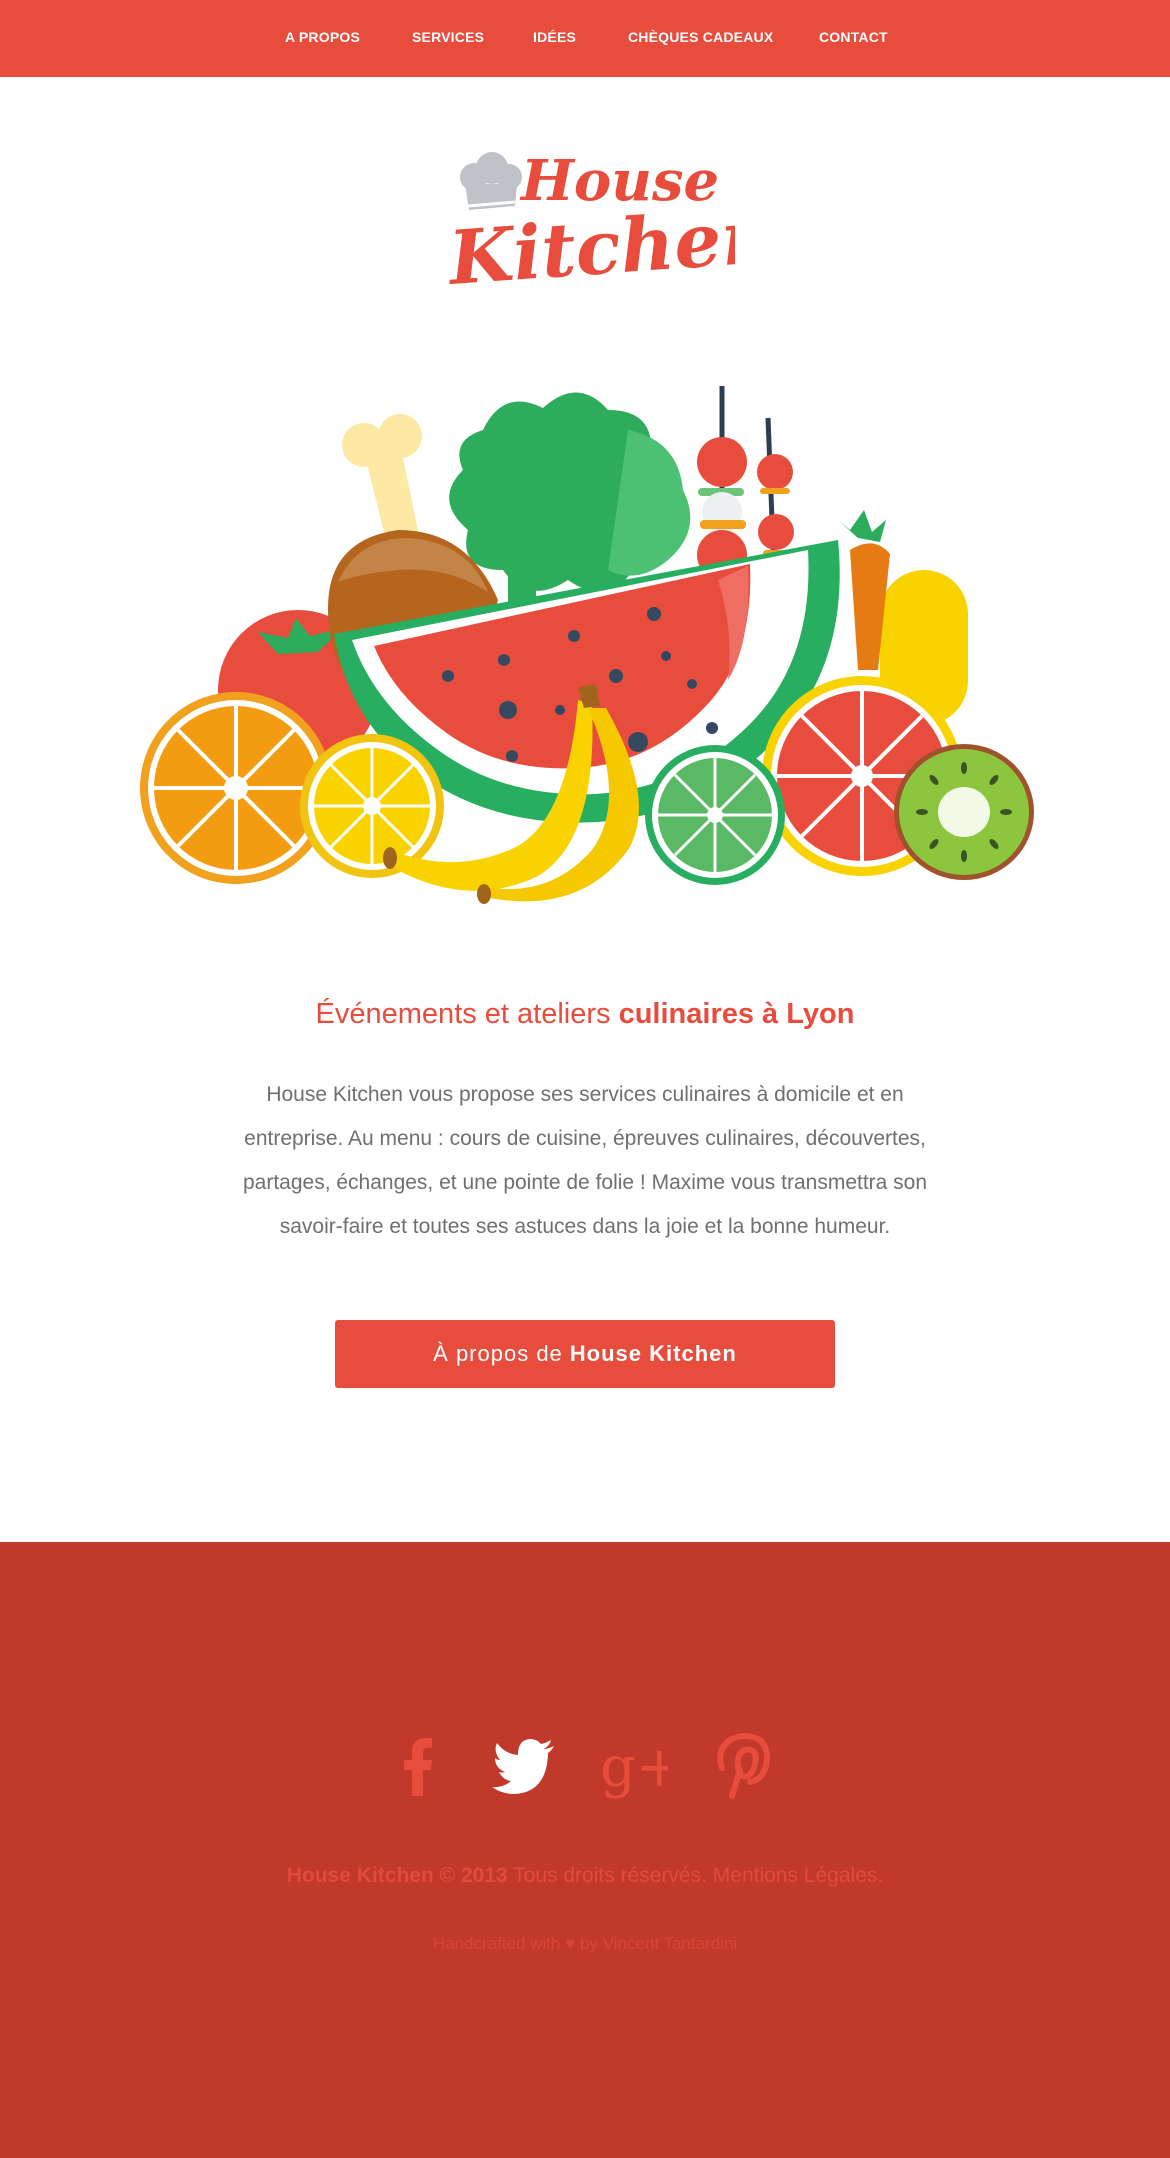  I want to click on nav-item-idees: IDÉES, so click(554, 37).